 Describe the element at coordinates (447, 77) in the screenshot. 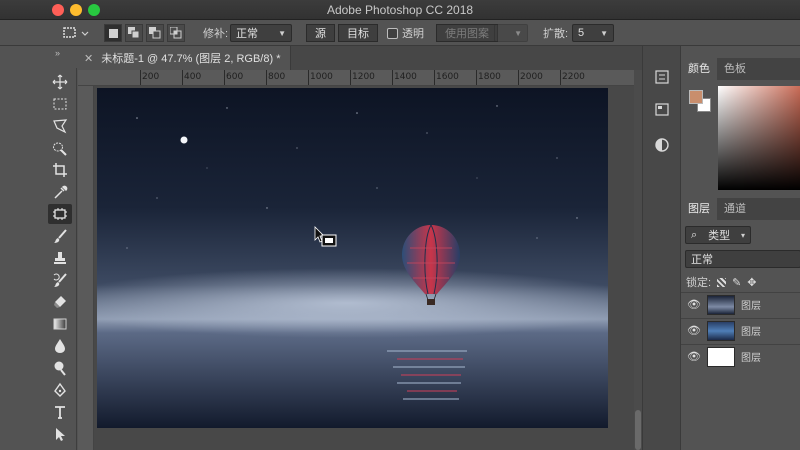

I see `ruler-label: 1600` at that location.